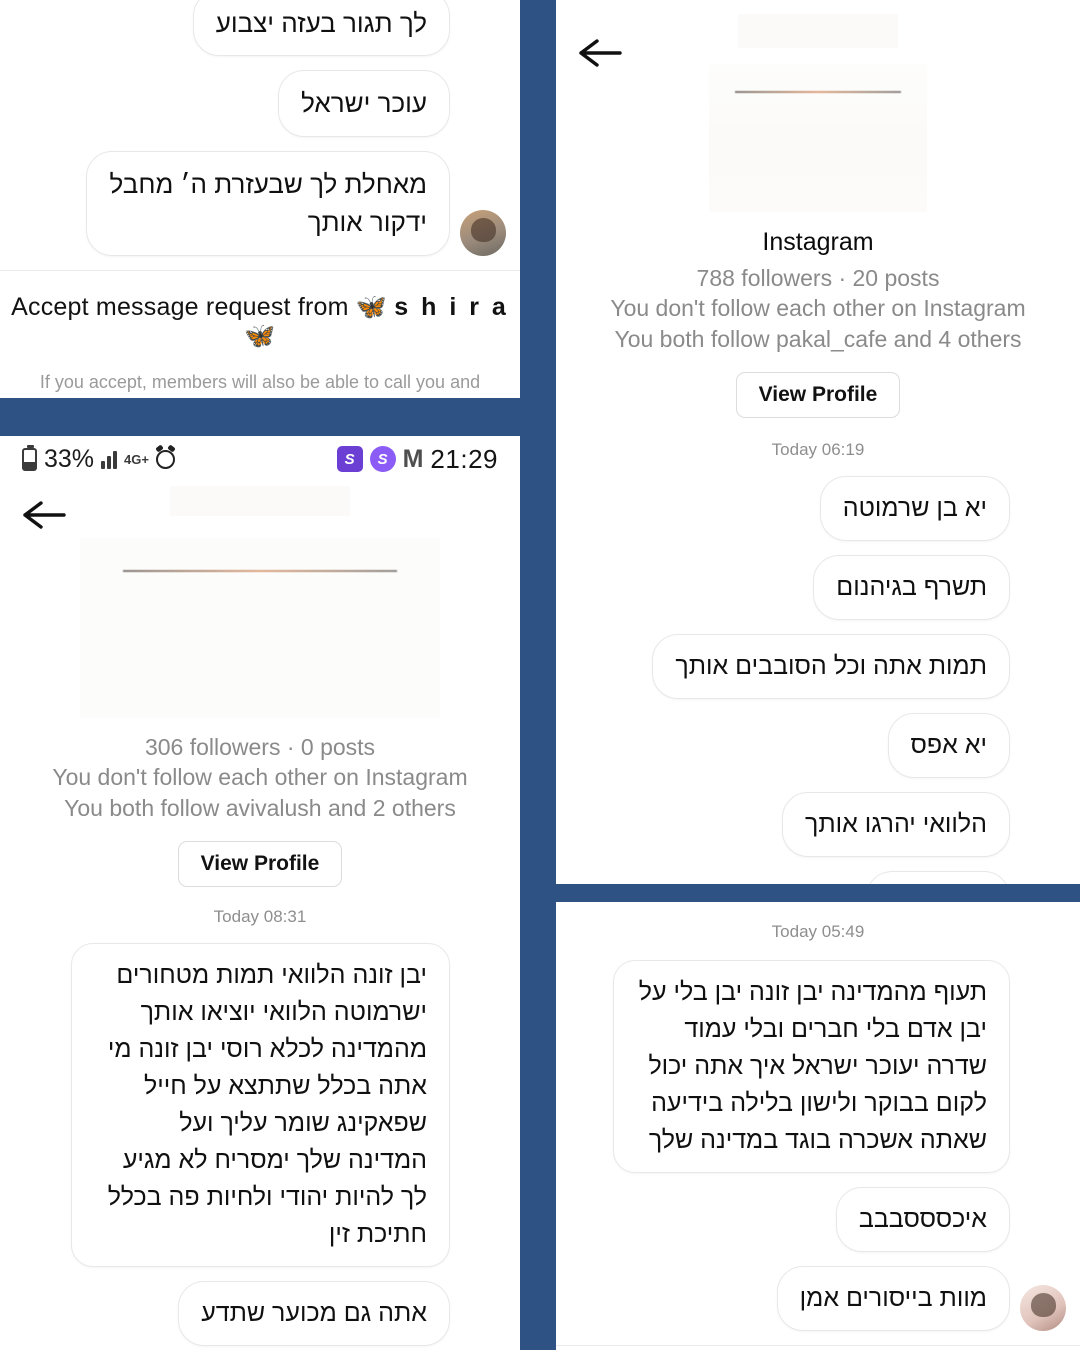 This screenshot has width=1080, height=1350. I want to click on network-type-label: 4G+, so click(136, 459).